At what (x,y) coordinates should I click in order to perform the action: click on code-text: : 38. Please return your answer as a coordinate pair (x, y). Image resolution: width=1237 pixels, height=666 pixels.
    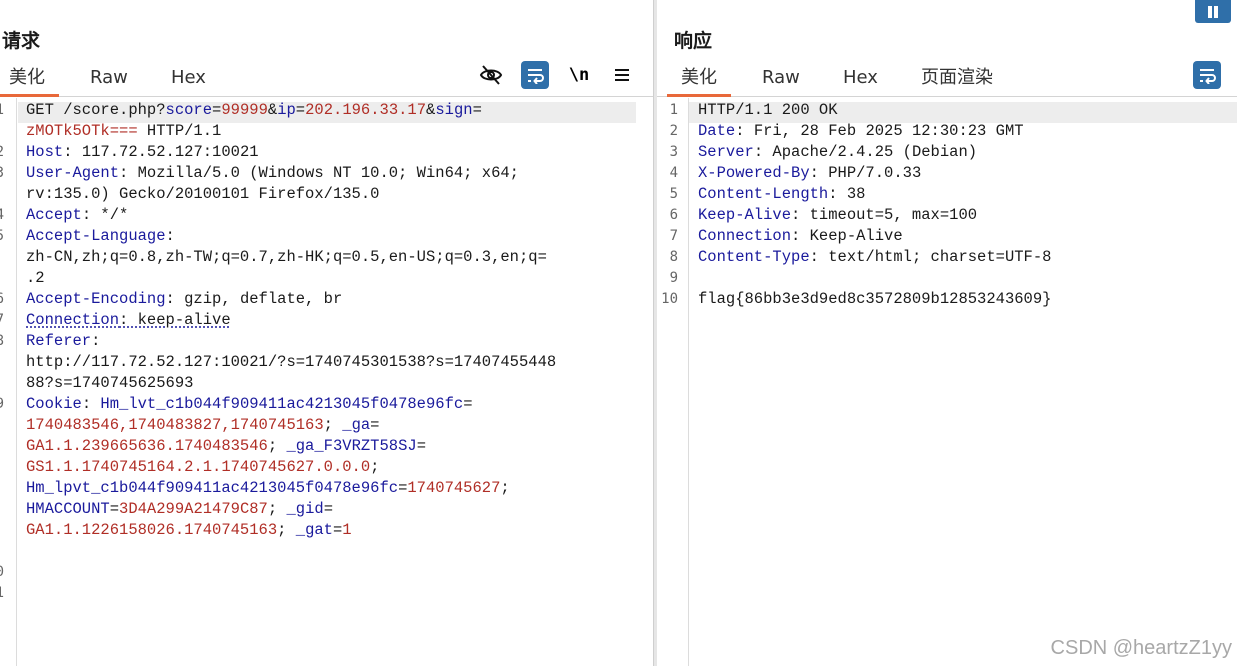
    Looking at the image, I should click on (847, 194).